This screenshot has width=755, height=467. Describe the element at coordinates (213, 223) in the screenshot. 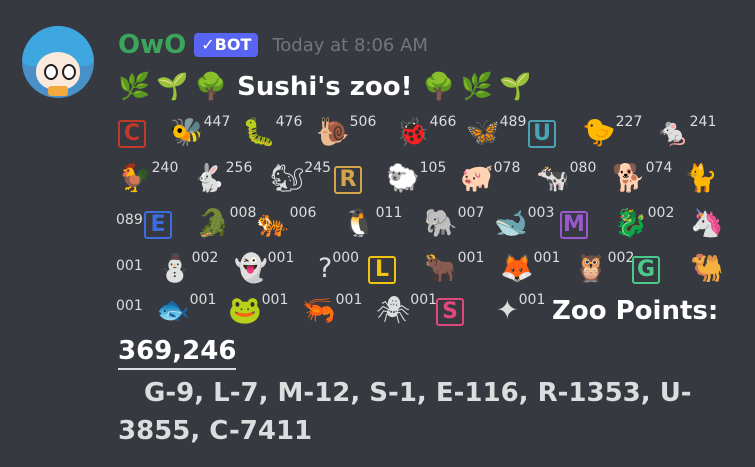

I see `crocodile-icon: 🐊` at that location.